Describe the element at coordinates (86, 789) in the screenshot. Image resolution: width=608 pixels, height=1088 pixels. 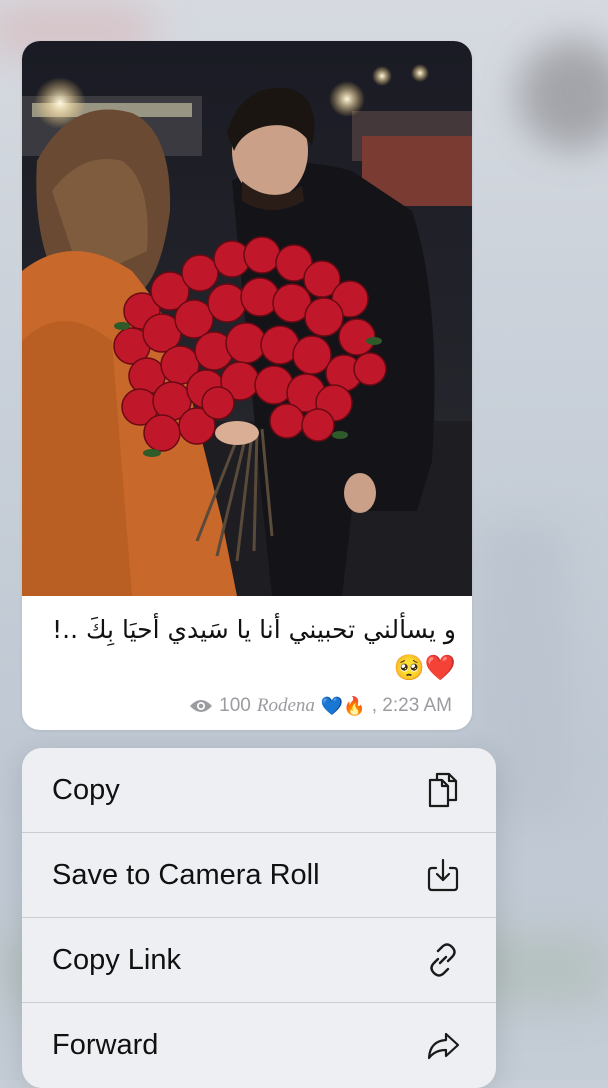
I see `menu-item-label: Copy` at that location.